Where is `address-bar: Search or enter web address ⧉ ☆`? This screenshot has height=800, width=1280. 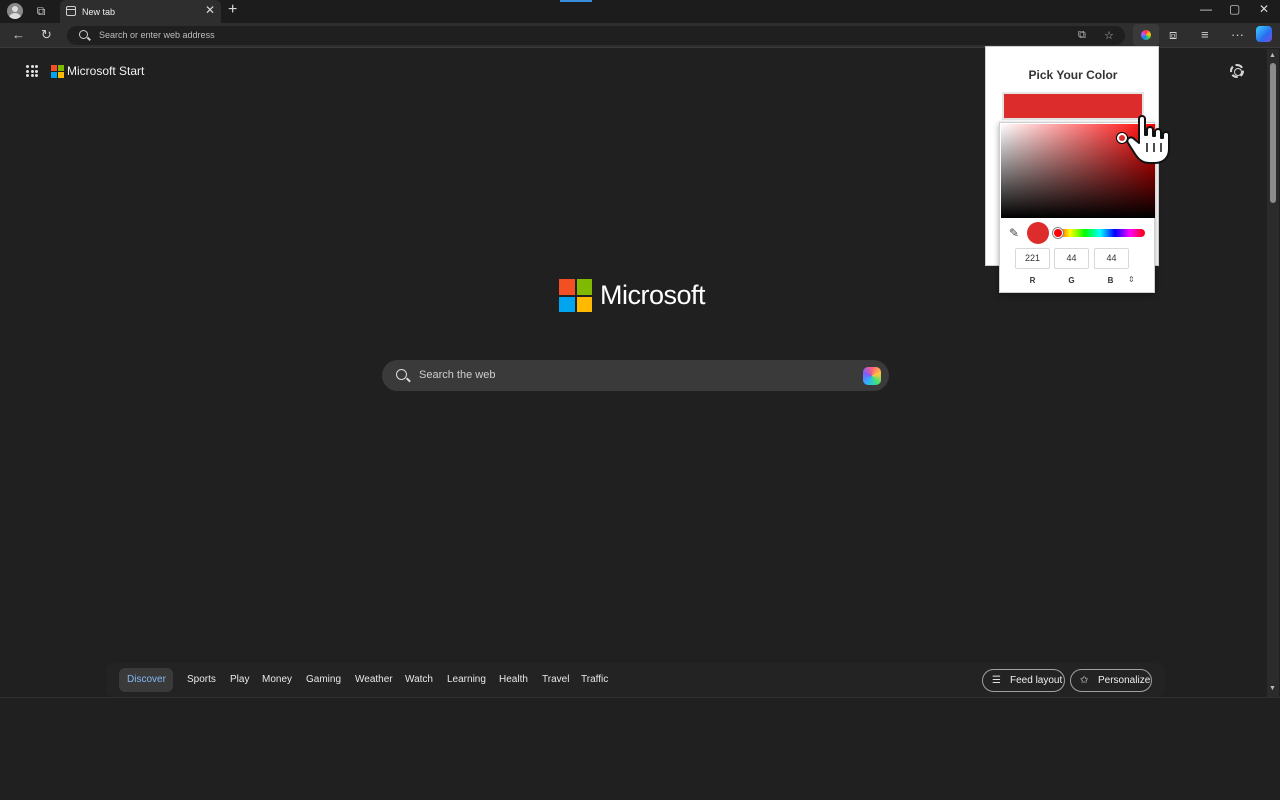 address-bar: Search or enter web address ⧉ ☆ is located at coordinates (596, 35).